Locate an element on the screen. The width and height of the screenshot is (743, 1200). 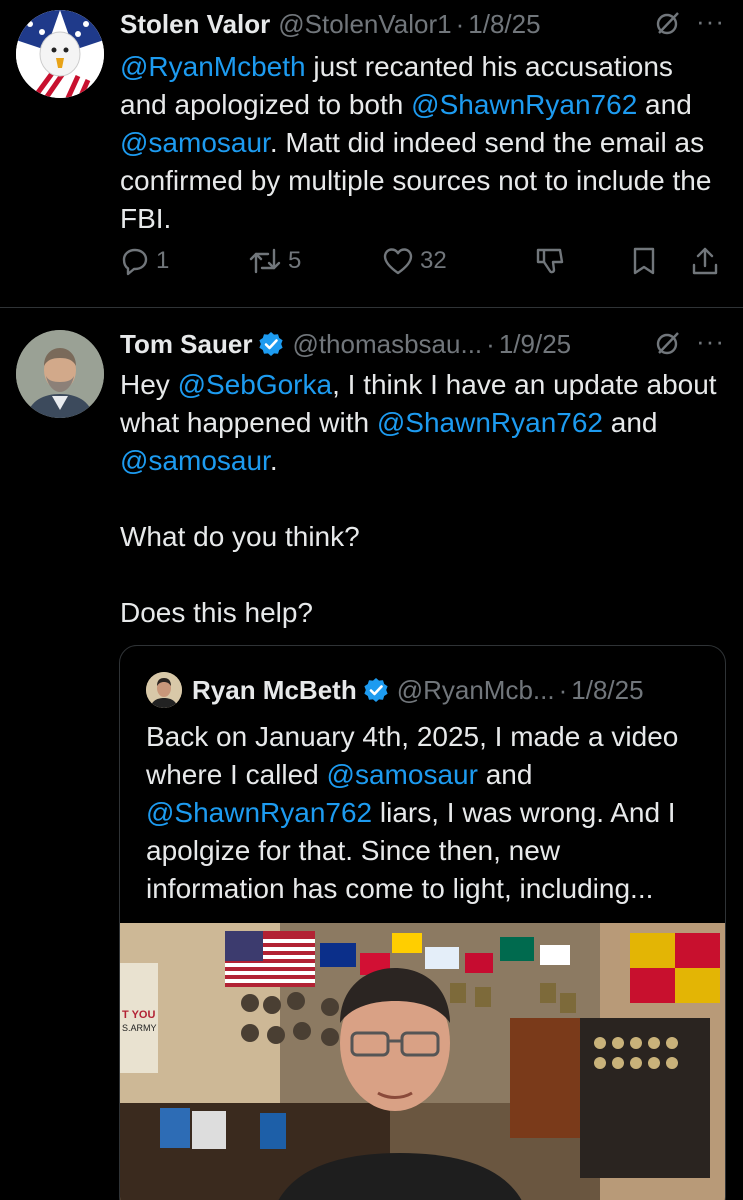
tweet-header: Stolen Valor @StolenValor1 · 1/8/25 ··· is located at coordinates (431, 24).